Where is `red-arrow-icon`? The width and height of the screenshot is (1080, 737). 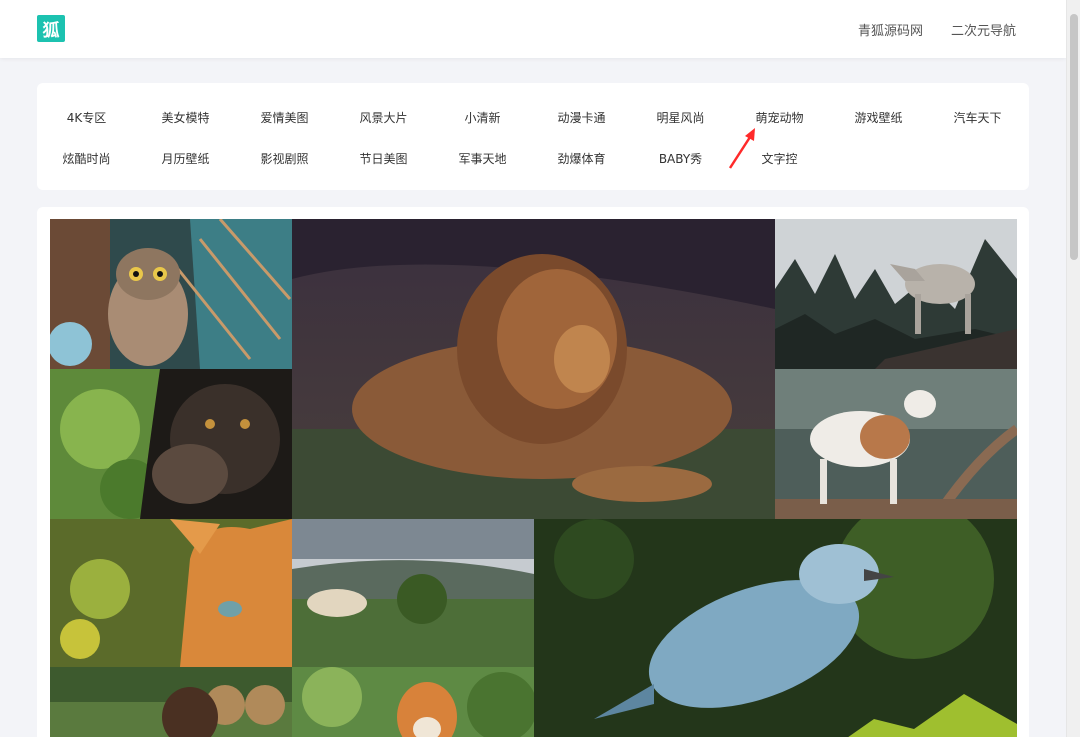
red-arrow-icon is located at coordinates (741, 148).